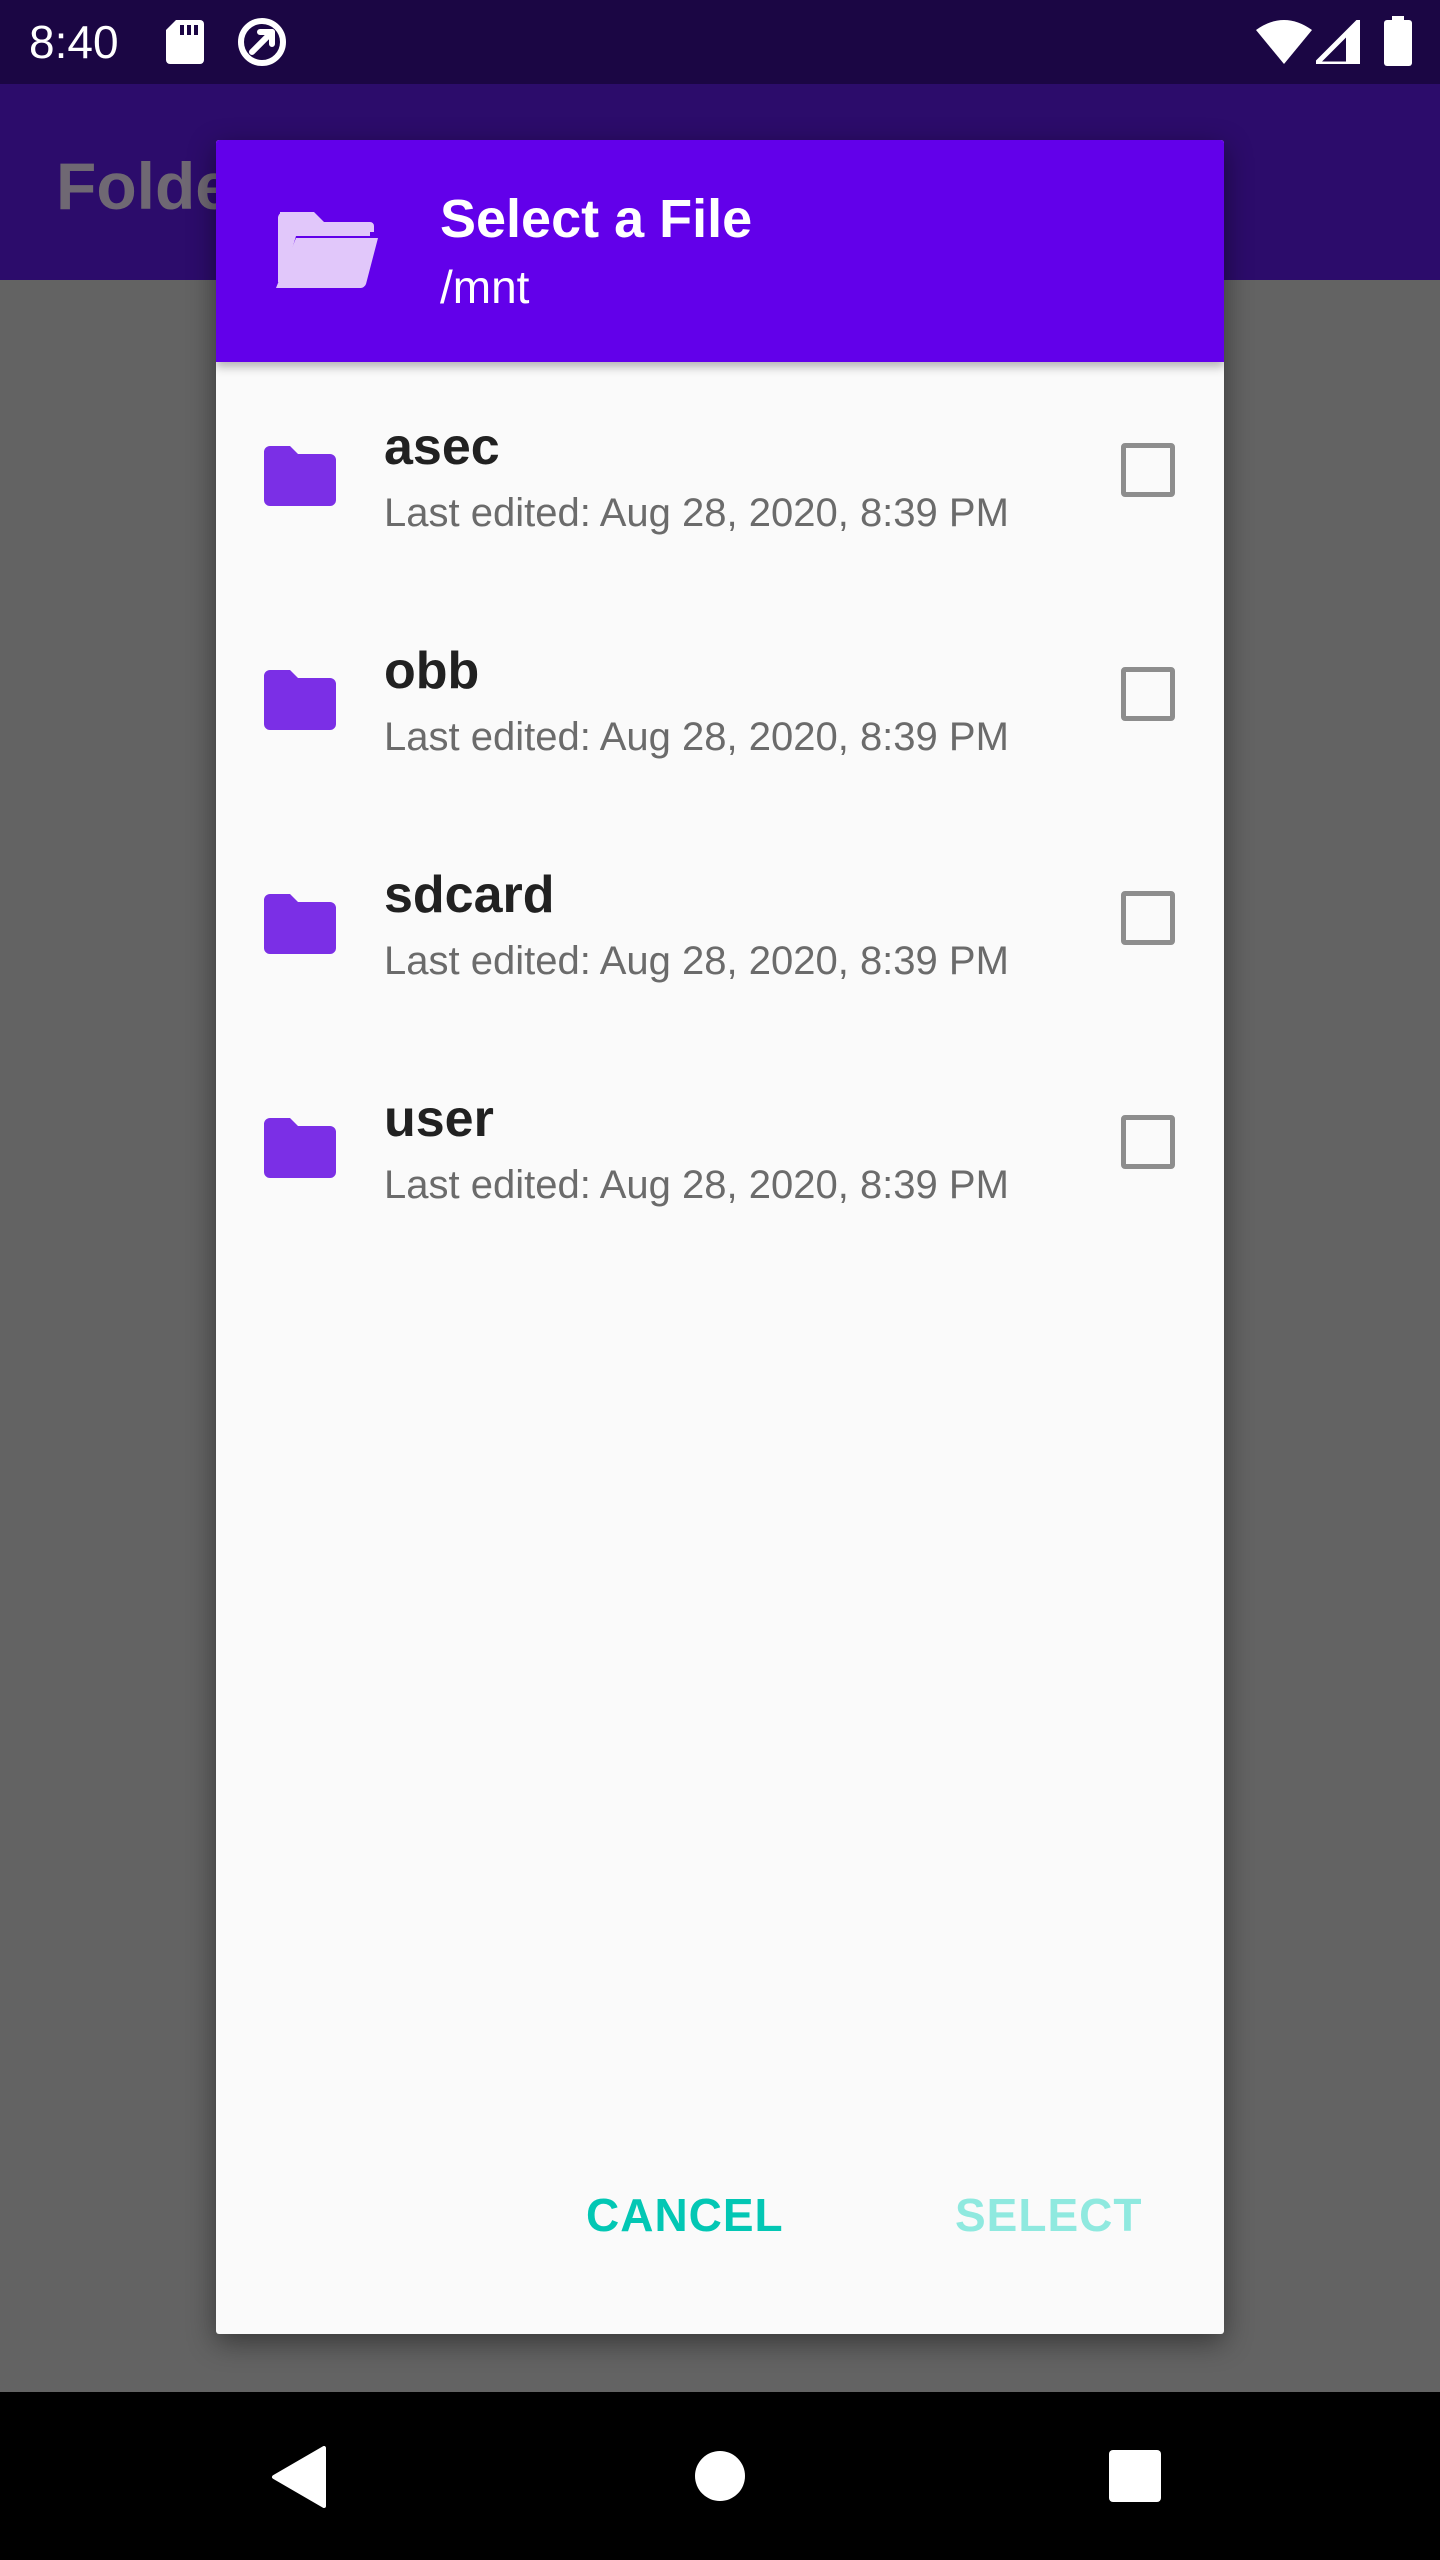  Describe the element at coordinates (685, 2215) in the screenshot. I see `cancel-button: CANCEL` at that location.